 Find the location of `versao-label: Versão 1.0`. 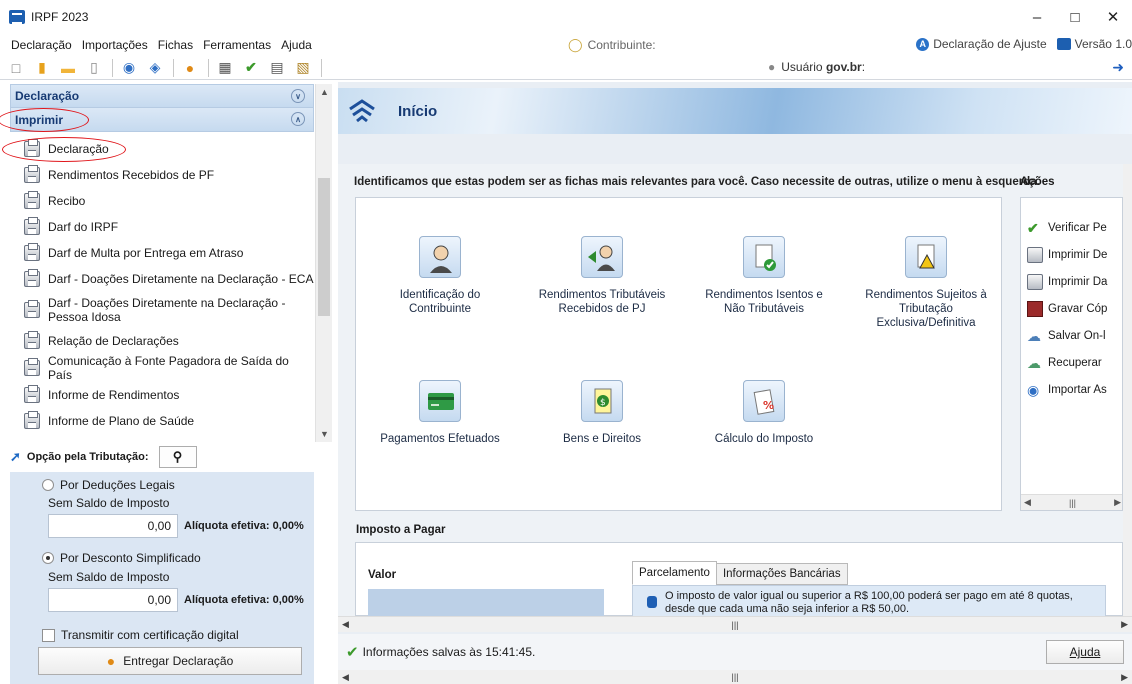

versao-label: Versão 1.0 is located at coordinates (1103, 44).